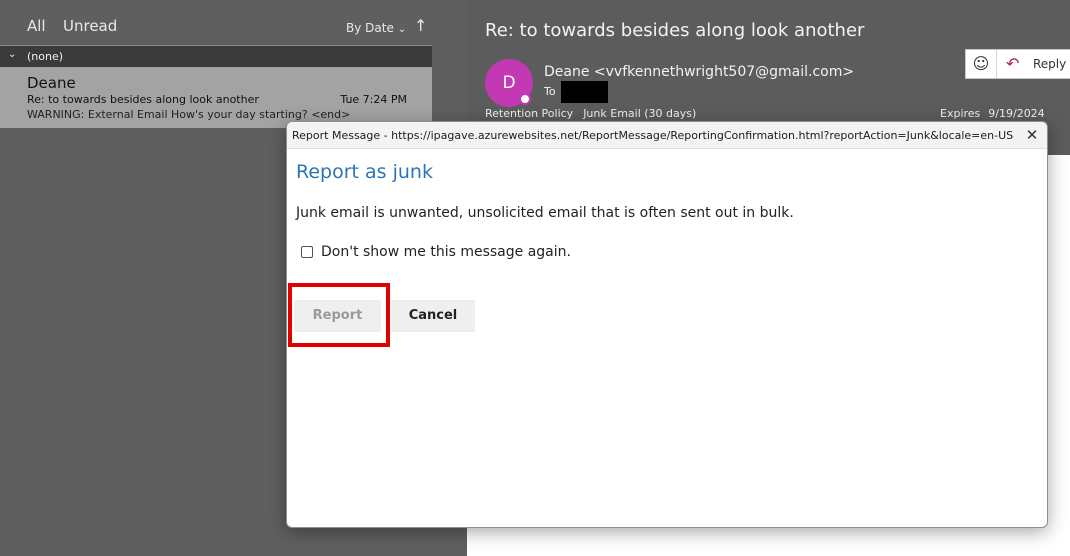 This screenshot has height=556, width=1070. I want to click on tab-all: All, so click(36, 26).